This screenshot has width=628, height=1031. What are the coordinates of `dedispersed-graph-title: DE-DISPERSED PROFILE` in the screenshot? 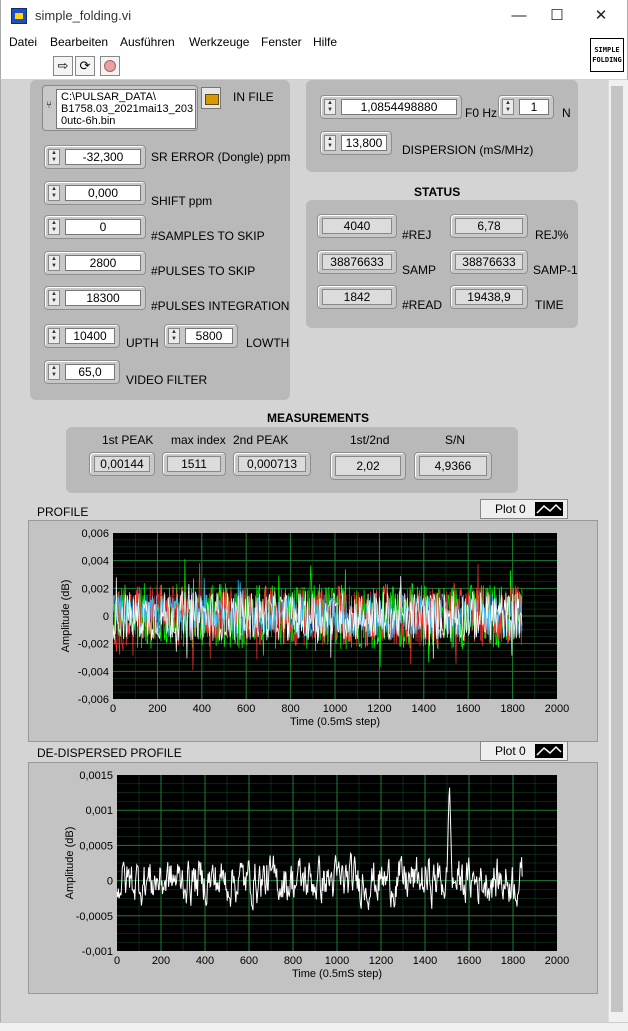 It's located at (109, 753).